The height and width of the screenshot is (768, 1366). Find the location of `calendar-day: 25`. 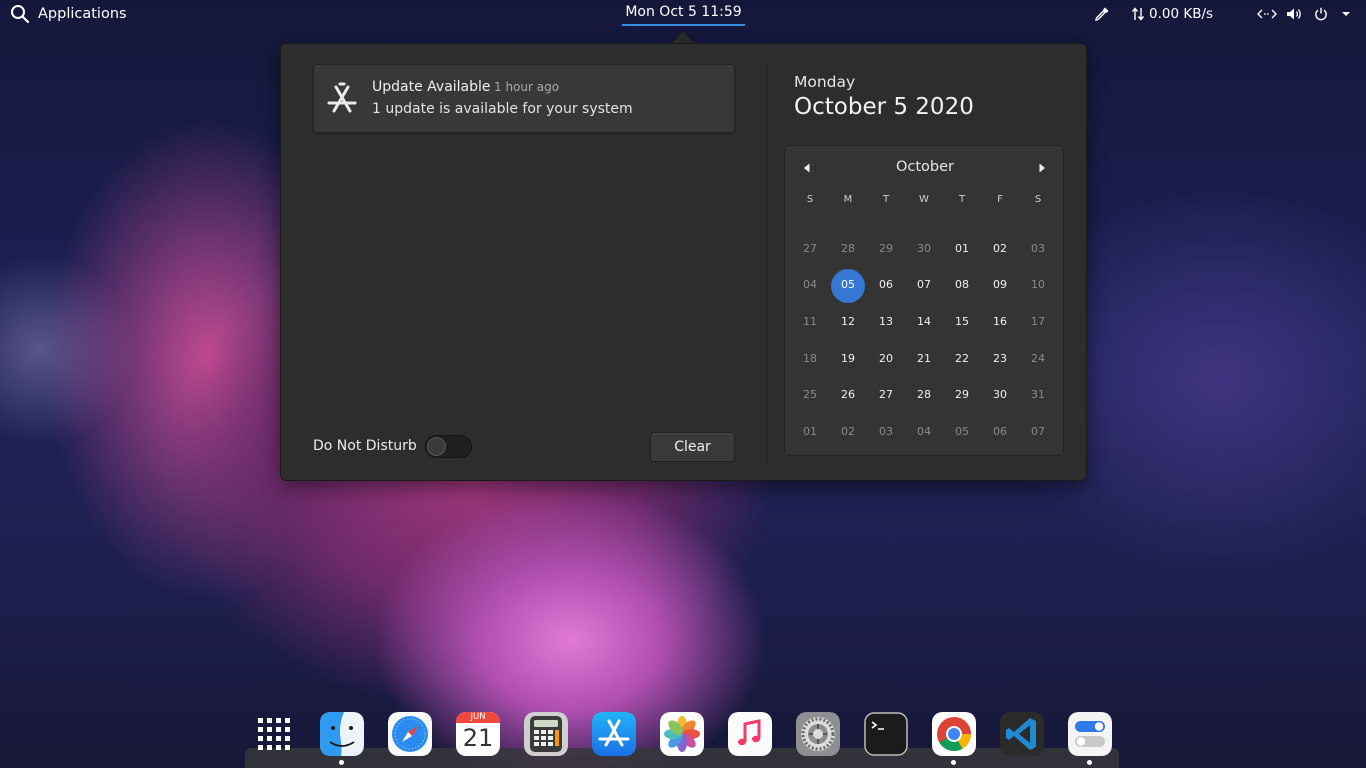

calendar-day: 25 is located at coordinates (810, 395).